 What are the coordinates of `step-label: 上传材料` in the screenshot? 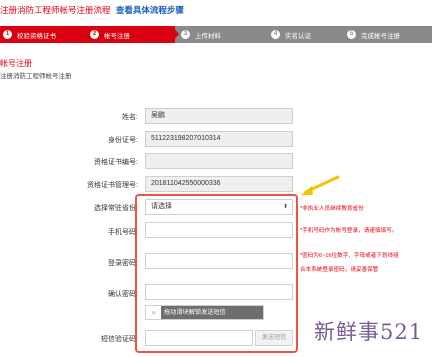 It's located at (208, 36).